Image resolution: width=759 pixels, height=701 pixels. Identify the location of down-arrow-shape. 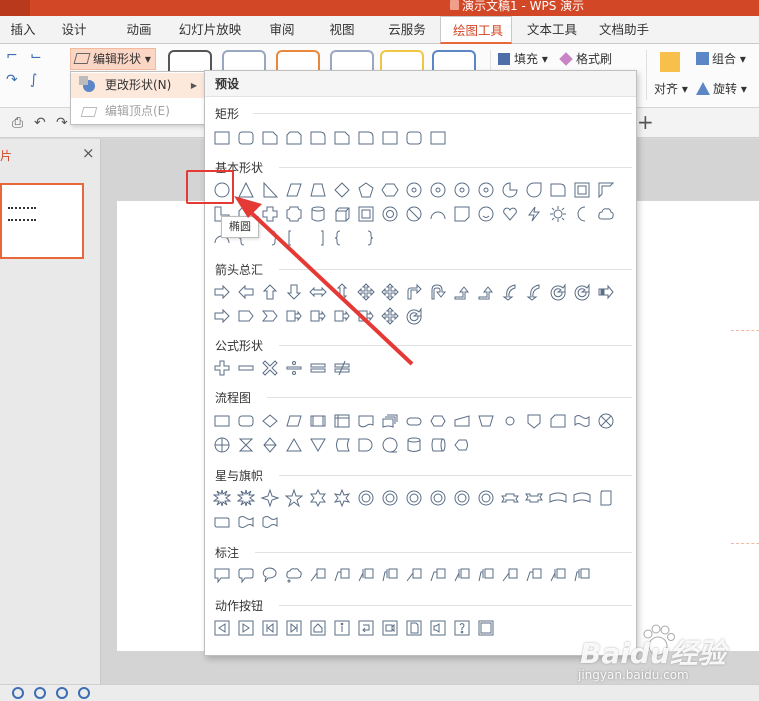
(294, 292).